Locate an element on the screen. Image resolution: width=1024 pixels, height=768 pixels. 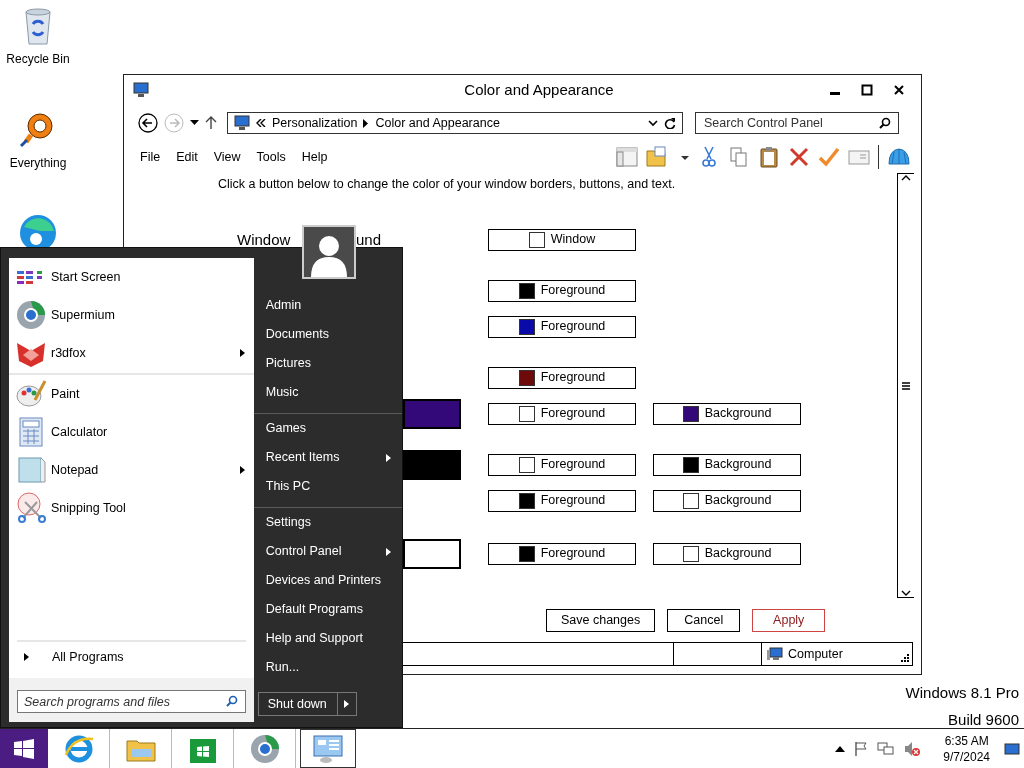
palette-icon is located at coordinates (31, 394).